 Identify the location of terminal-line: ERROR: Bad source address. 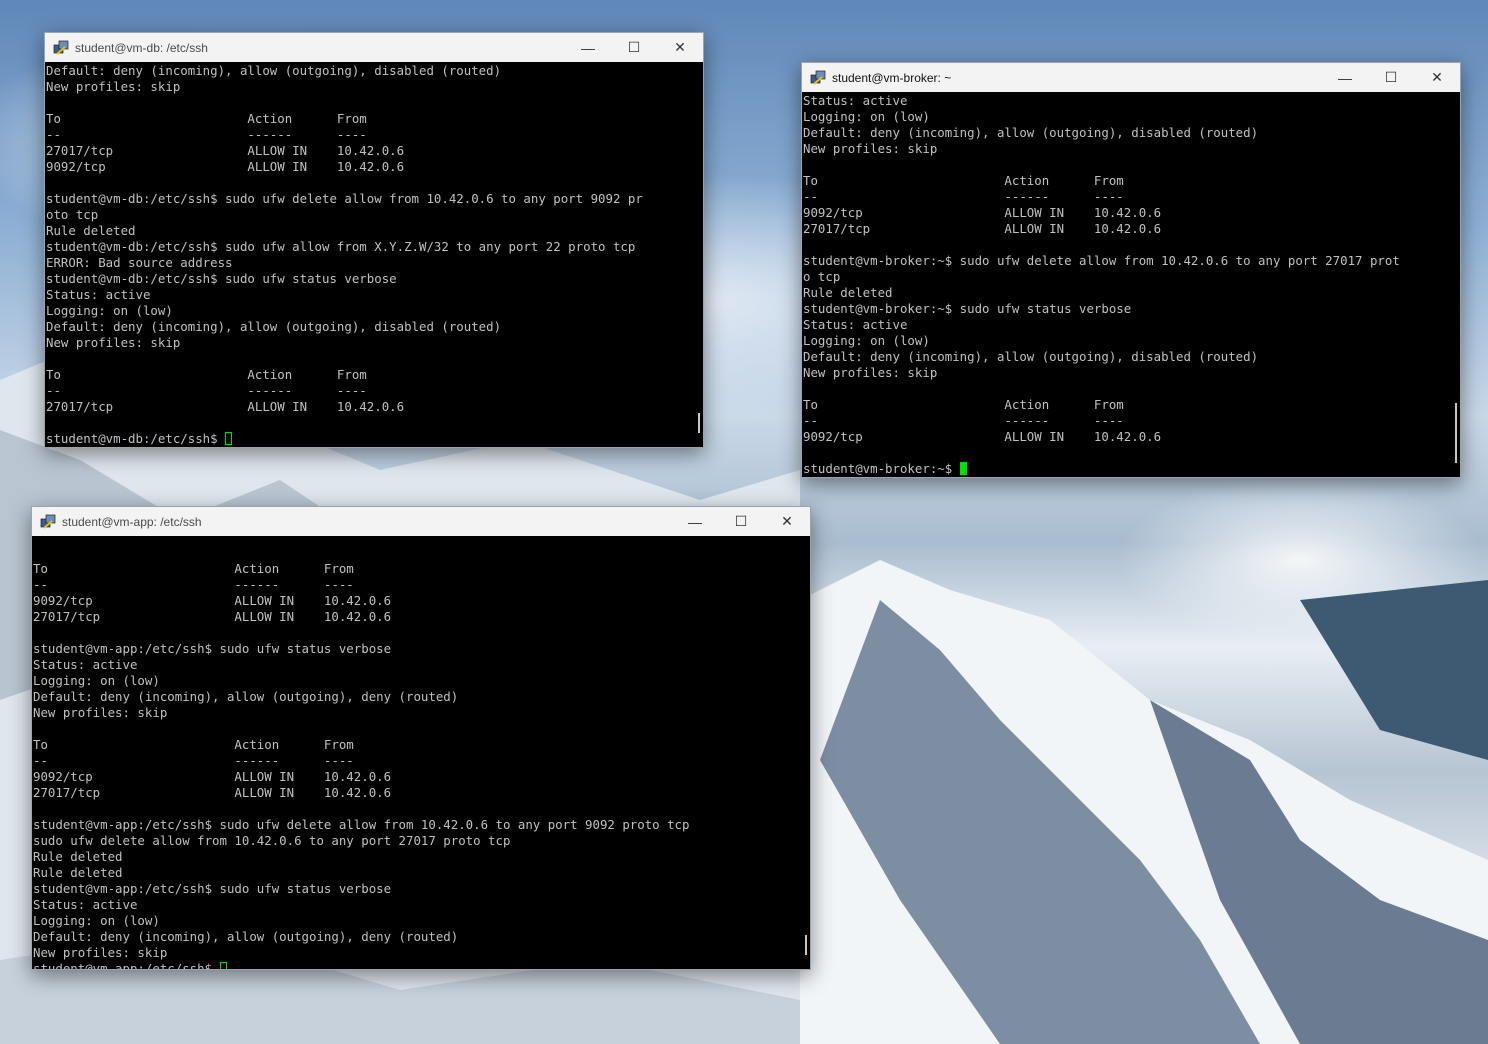
(139, 262).